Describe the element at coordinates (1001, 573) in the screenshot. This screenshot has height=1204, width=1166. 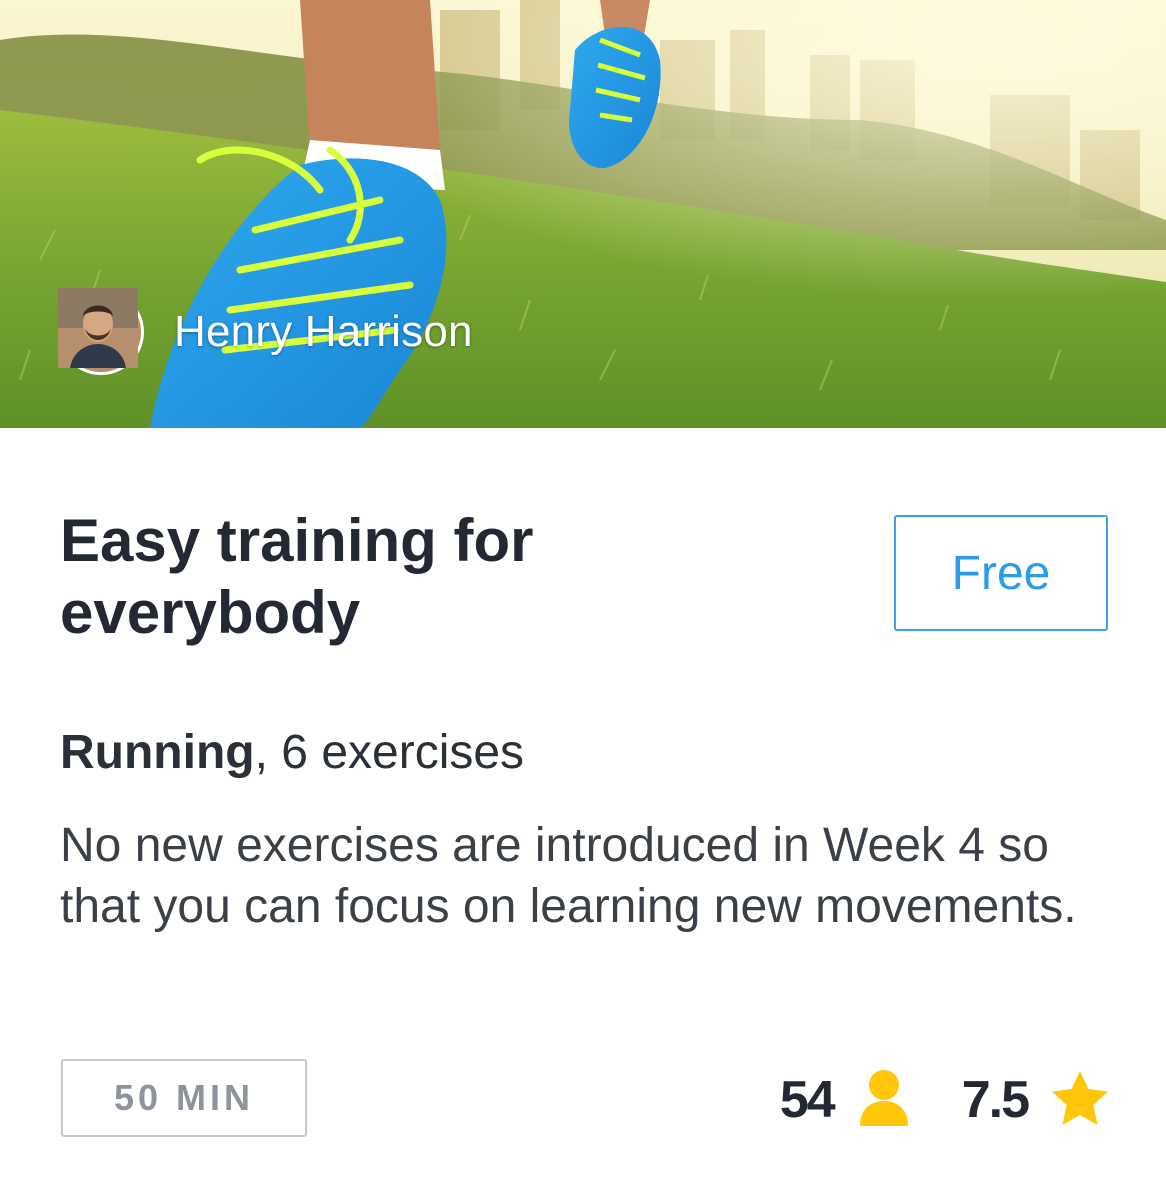
I see `price-button: Free` at that location.